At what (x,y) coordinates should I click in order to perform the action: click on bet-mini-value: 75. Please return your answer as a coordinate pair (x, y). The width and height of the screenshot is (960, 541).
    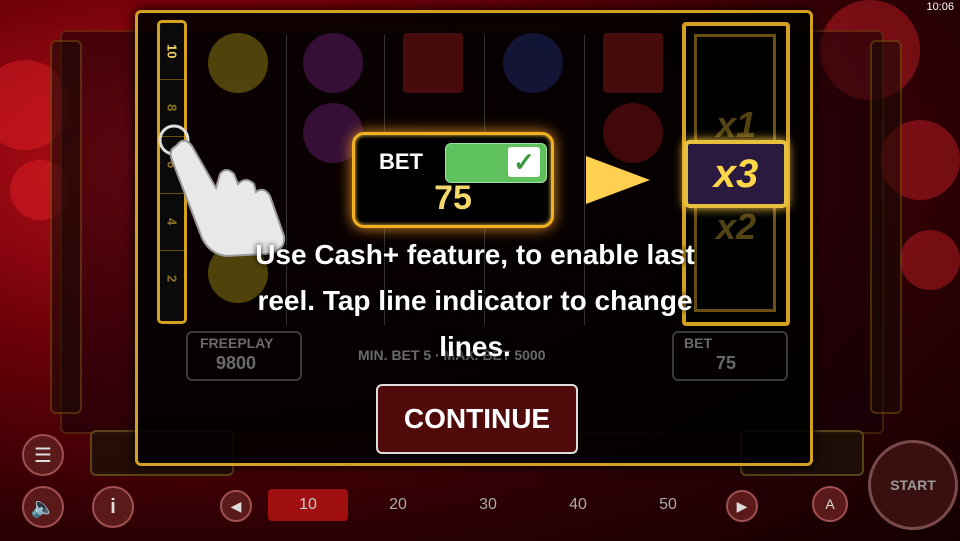
    Looking at the image, I should click on (726, 363).